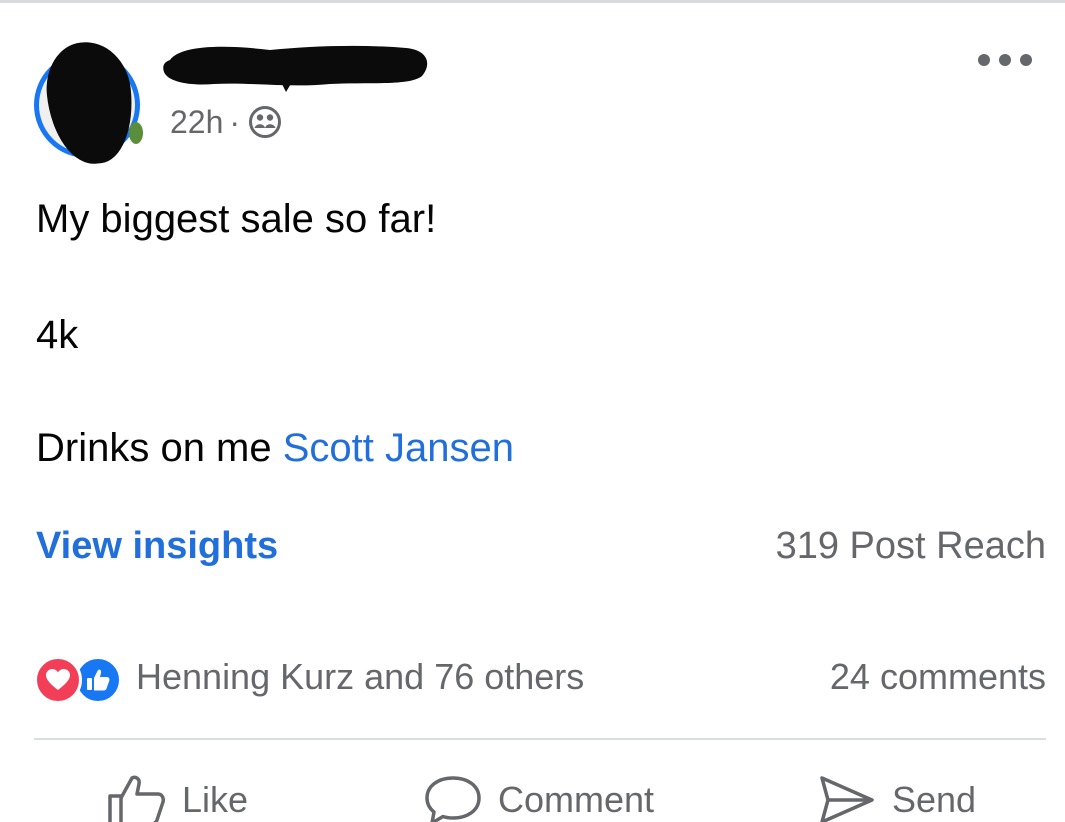 This screenshot has height=822, width=1065. Describe the element at coordinates (215, 799) in the screenshot. I see `like-label: Like` at that location.